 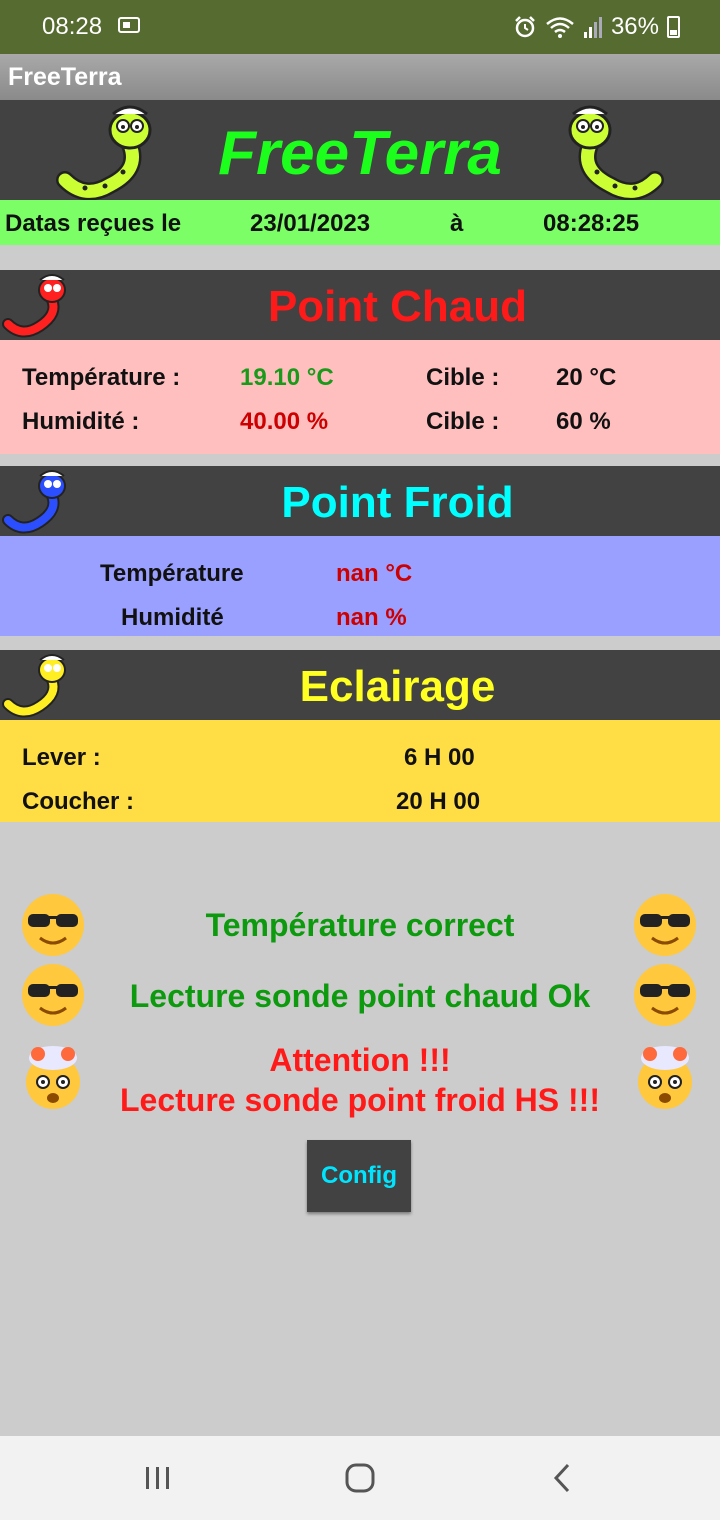 I want to click on hot-humidity-value: 40.00 %, so click(x=284, y=421).